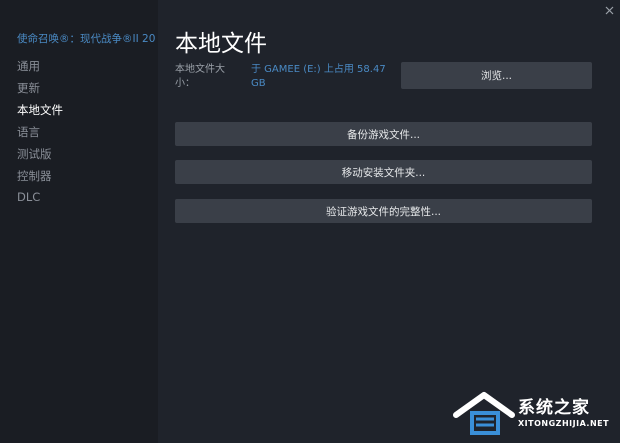 The image size is (620, 443). Describe the element at coordinates (86, 39) in the screenshot. I see `game-title: 使命召唤®：现代战争®II 2022` at that location.